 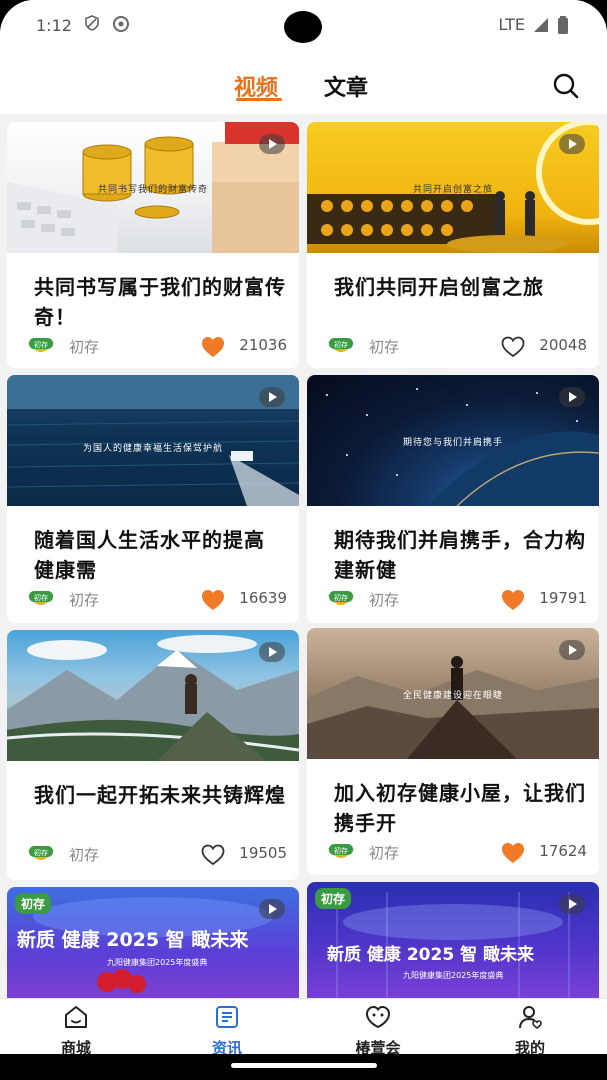 What do you see at coordinates (227, 1017) in the screenshot?
I see `news-icon` at bounding box center [227, 1017].